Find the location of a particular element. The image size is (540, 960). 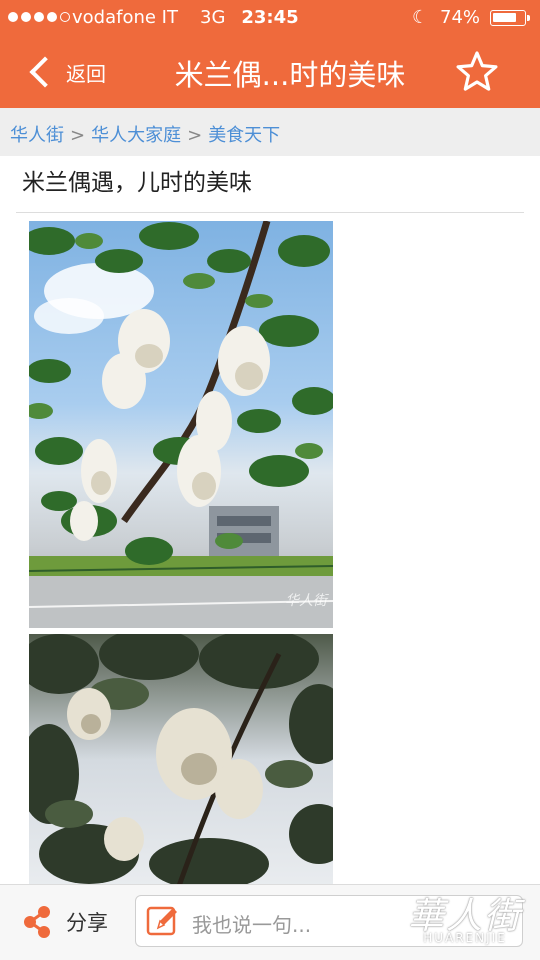

share-icon is located at coordinates (37, 922).